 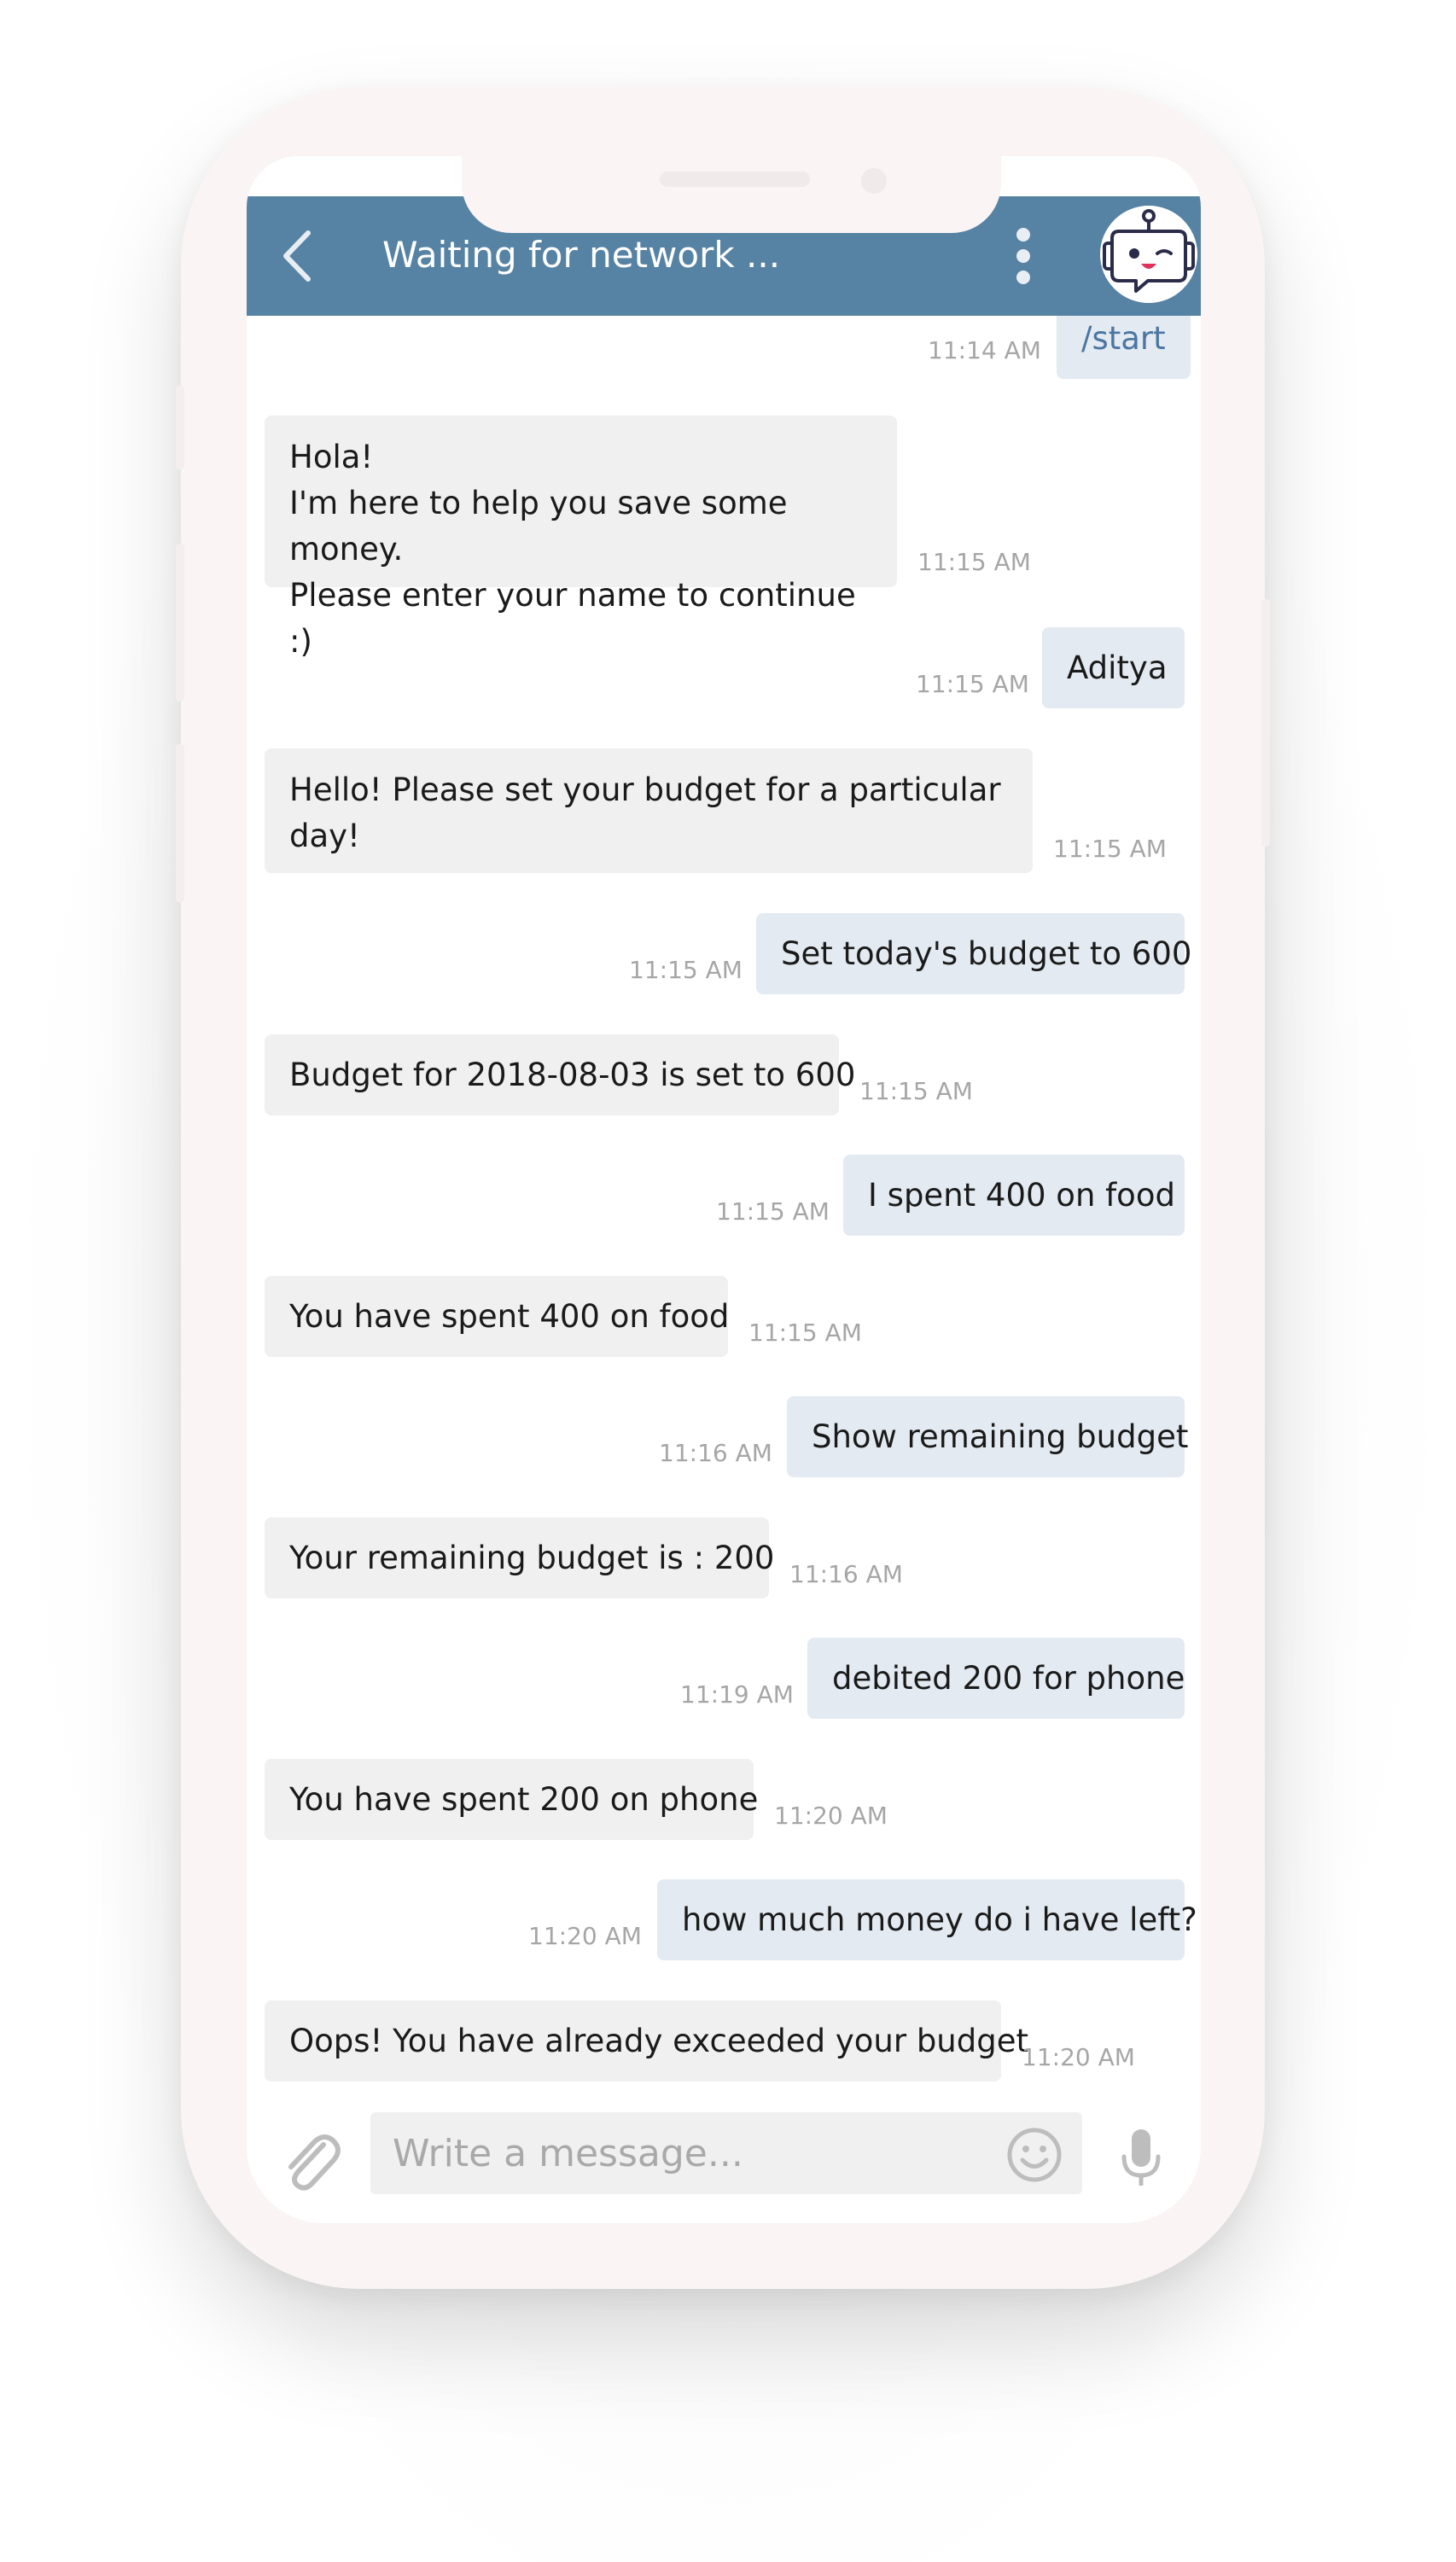 I want to click on more-menu-button, so click(x=1024, y=256).